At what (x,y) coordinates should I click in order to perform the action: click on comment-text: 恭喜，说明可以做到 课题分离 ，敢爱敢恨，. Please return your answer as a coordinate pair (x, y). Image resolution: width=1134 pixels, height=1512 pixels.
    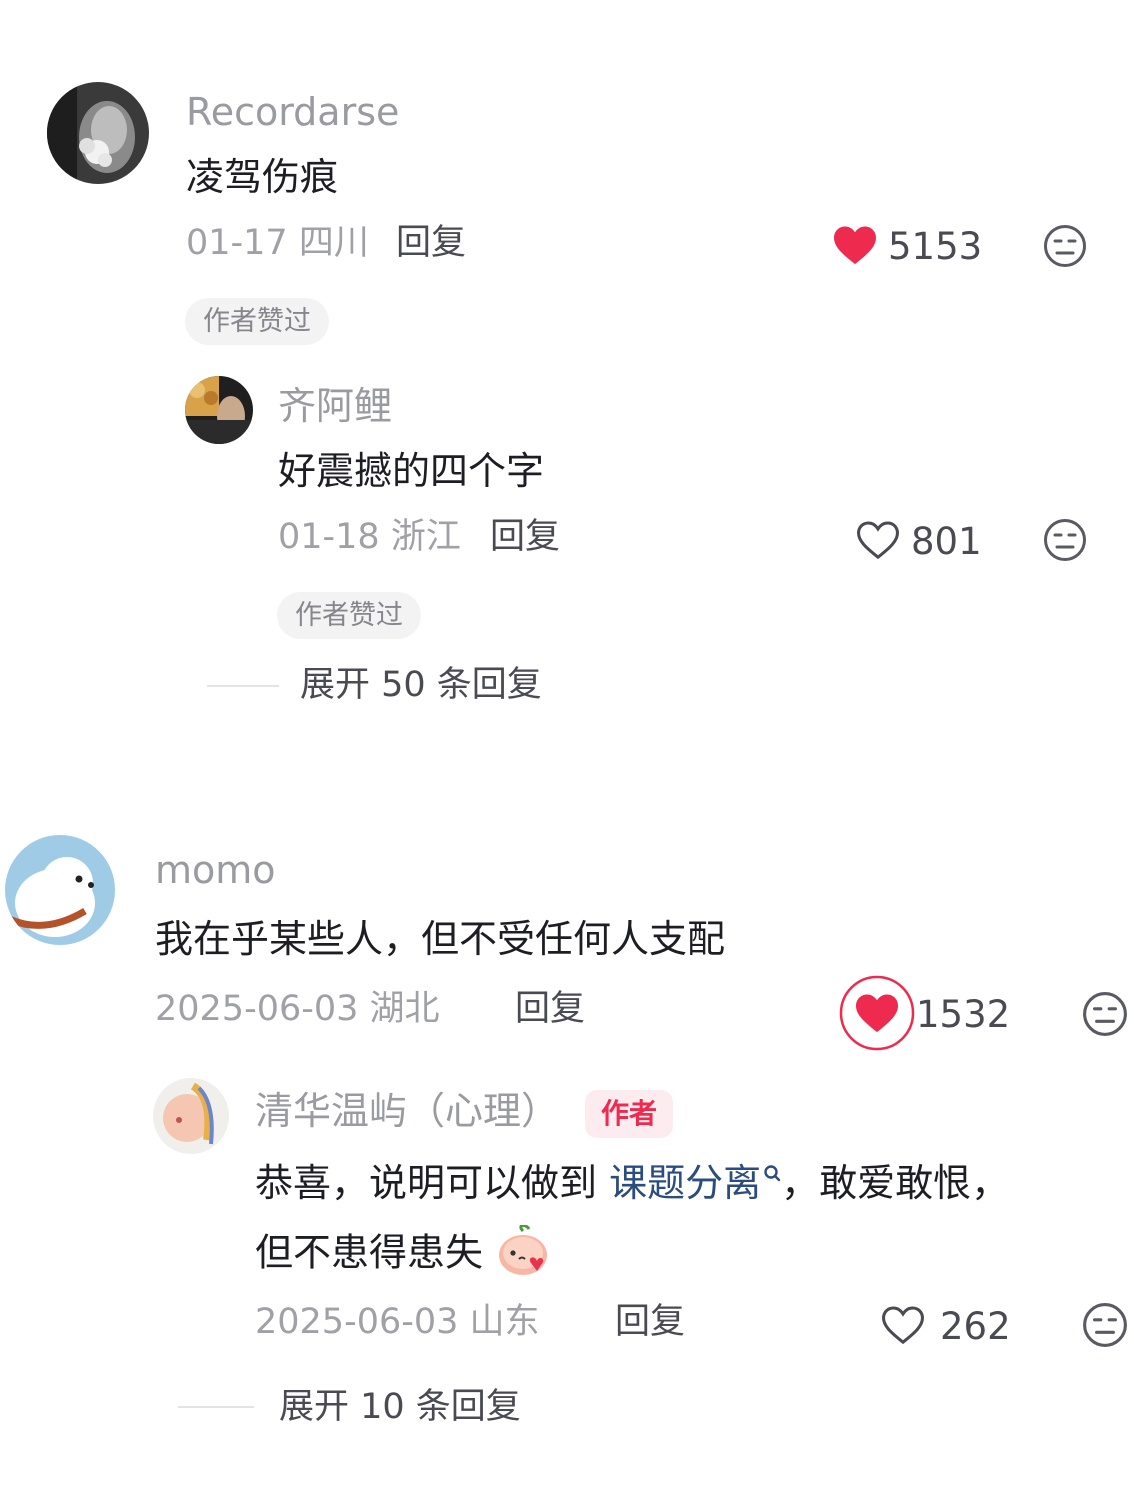
    Looking at the image, I should click on (632, 1183).